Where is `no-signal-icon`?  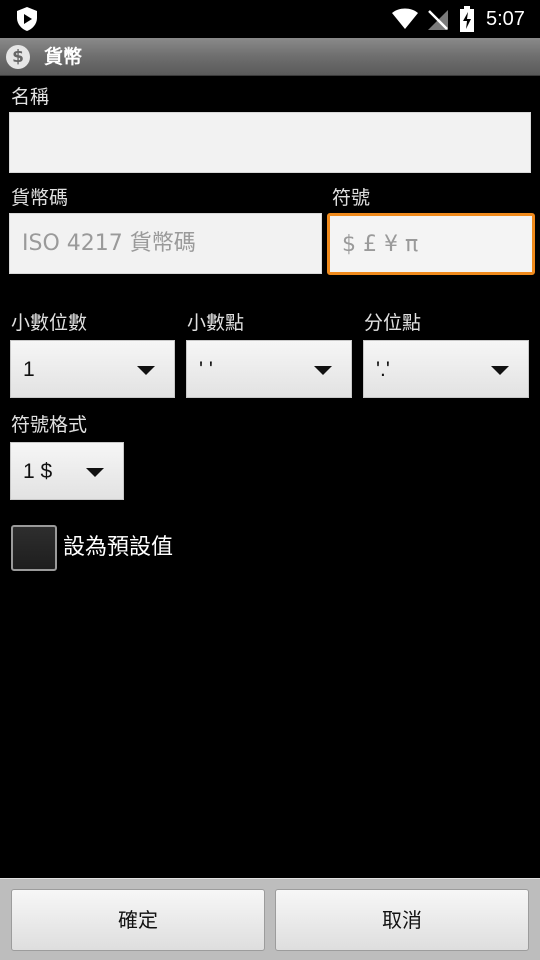 no-signal-icon is located at coordinates (438, 20).